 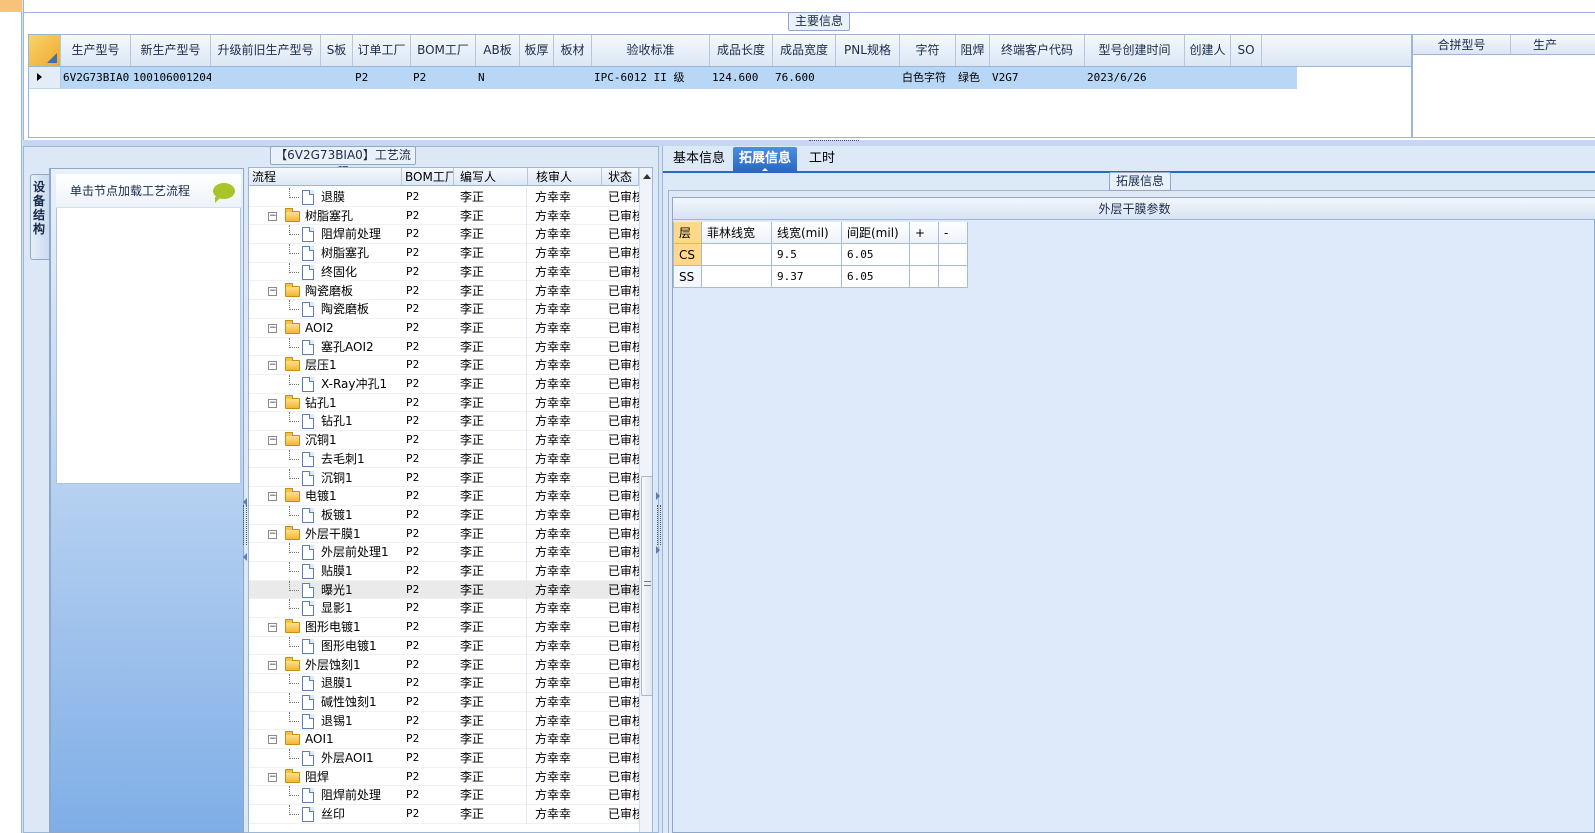 I want to click on param-cell-spacing: 6.05, so click(x=876, y=277).